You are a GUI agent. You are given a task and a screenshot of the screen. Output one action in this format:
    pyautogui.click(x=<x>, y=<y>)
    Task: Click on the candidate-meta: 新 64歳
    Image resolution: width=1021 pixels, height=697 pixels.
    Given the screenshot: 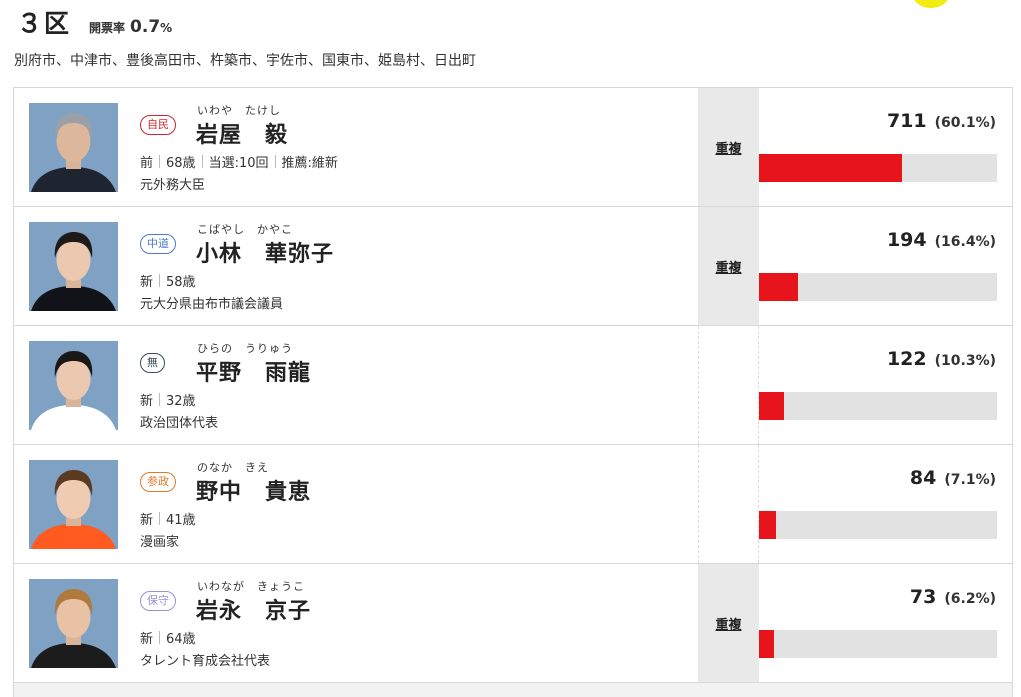 What is the action you would take?
    pyautogui.click(x=168, y=637)
    